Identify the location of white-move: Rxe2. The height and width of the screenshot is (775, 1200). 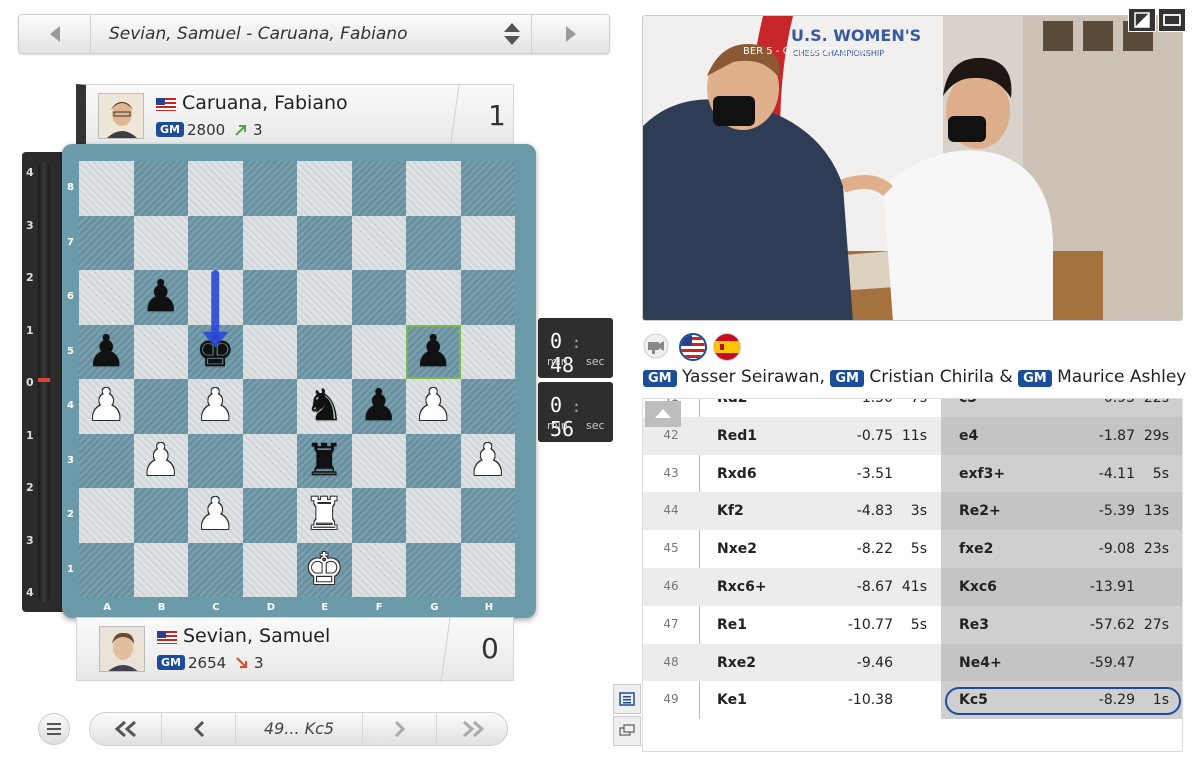
(762, 663).